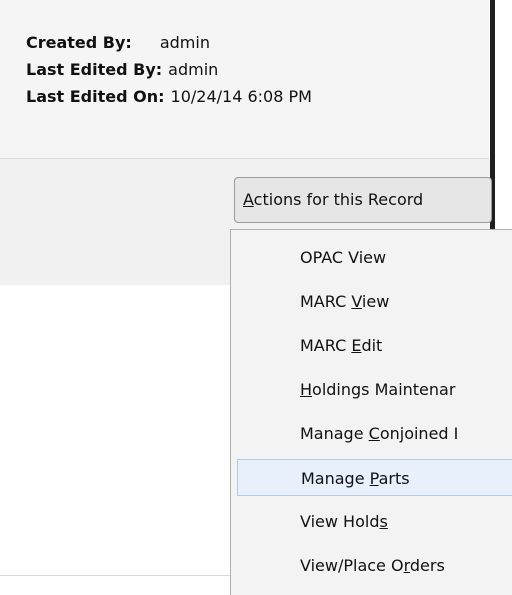 The width and height of the screenshot is (512, 595). I want to click on menu-item-text: View/Place O, so click(352, 565).